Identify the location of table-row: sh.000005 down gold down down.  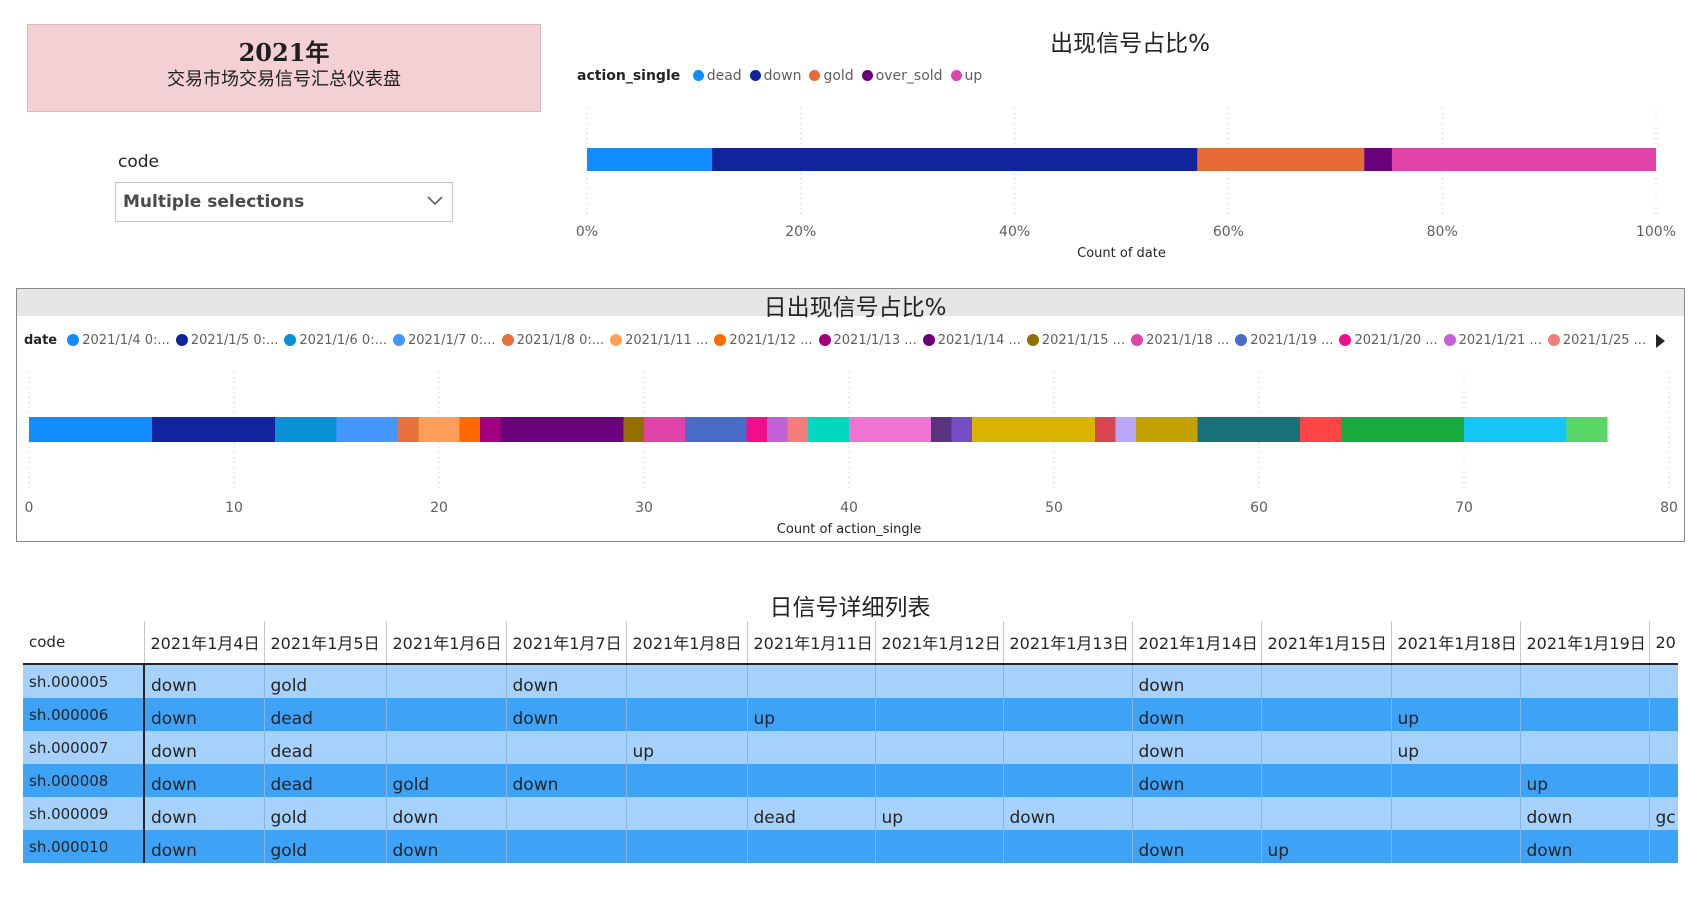
(850, 681).